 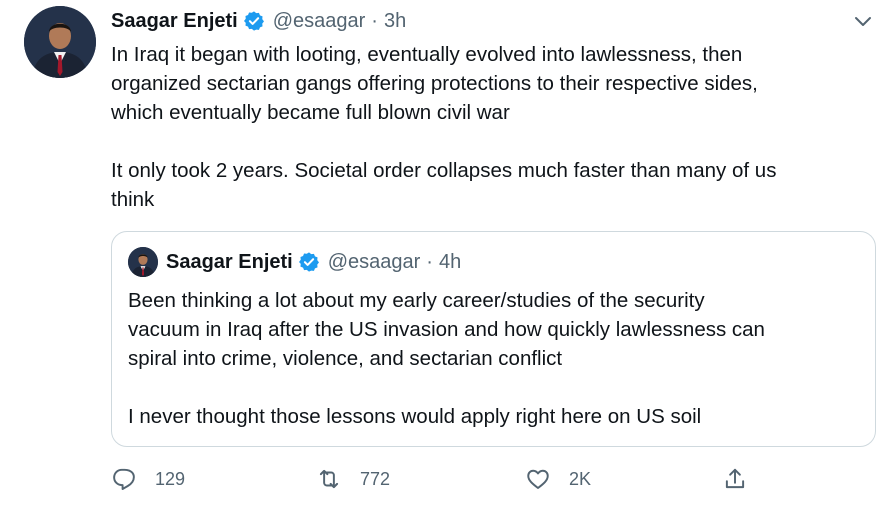 I want to click on retweet-button: 772, so click(x=353, y=479).